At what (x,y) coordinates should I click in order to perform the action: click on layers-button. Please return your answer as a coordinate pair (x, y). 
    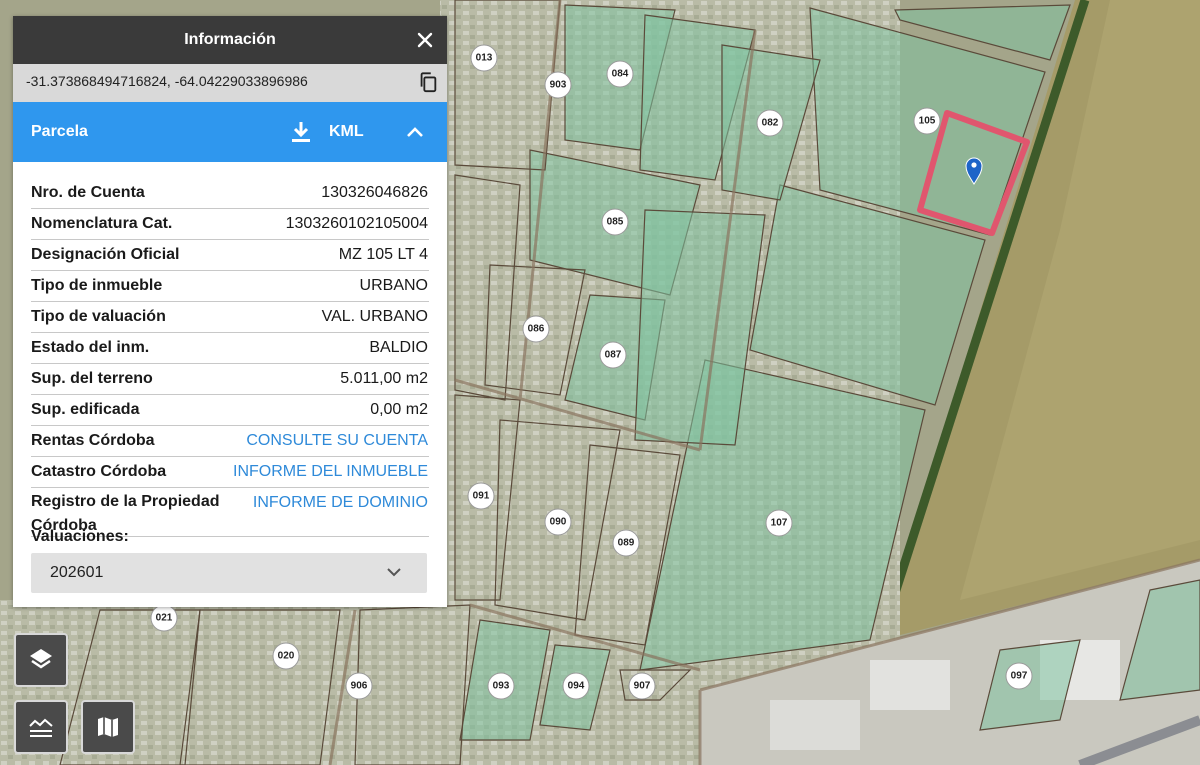
    Looking at the image, I should click on (41, 660).